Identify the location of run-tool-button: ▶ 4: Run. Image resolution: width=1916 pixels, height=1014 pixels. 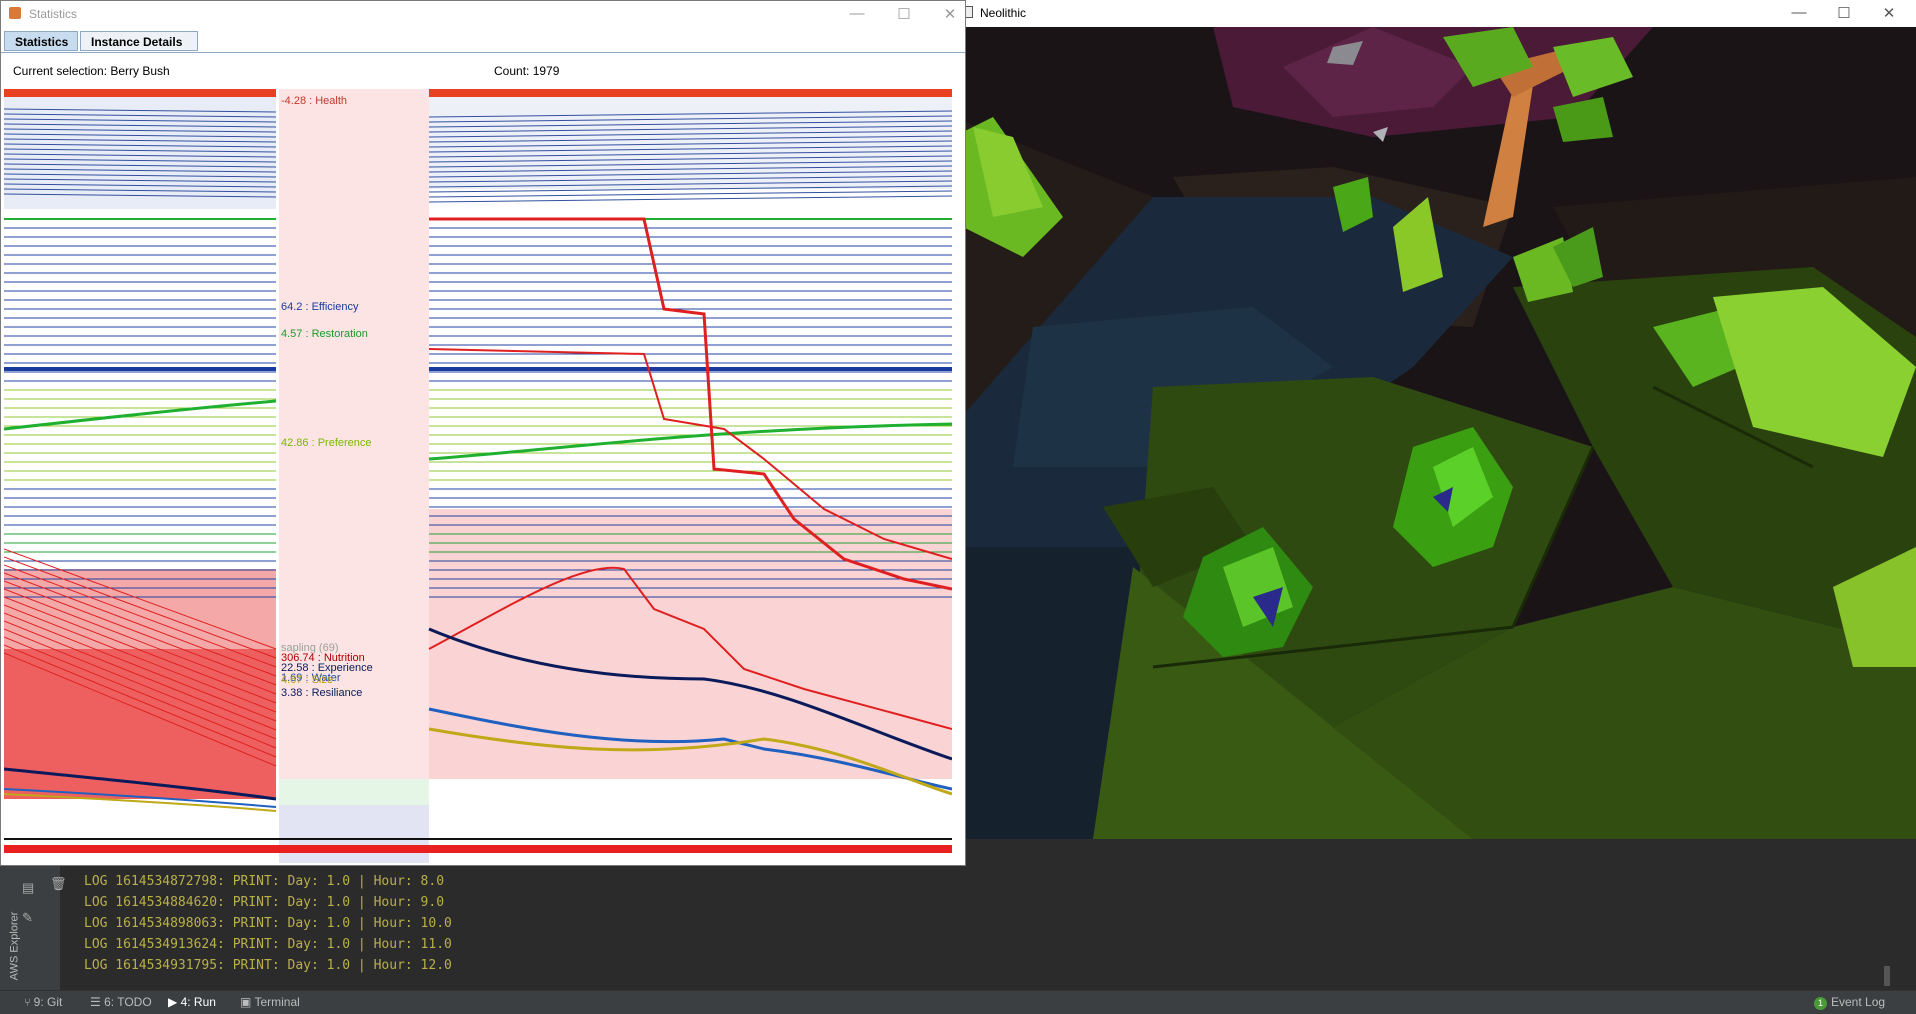
(192, 1002).